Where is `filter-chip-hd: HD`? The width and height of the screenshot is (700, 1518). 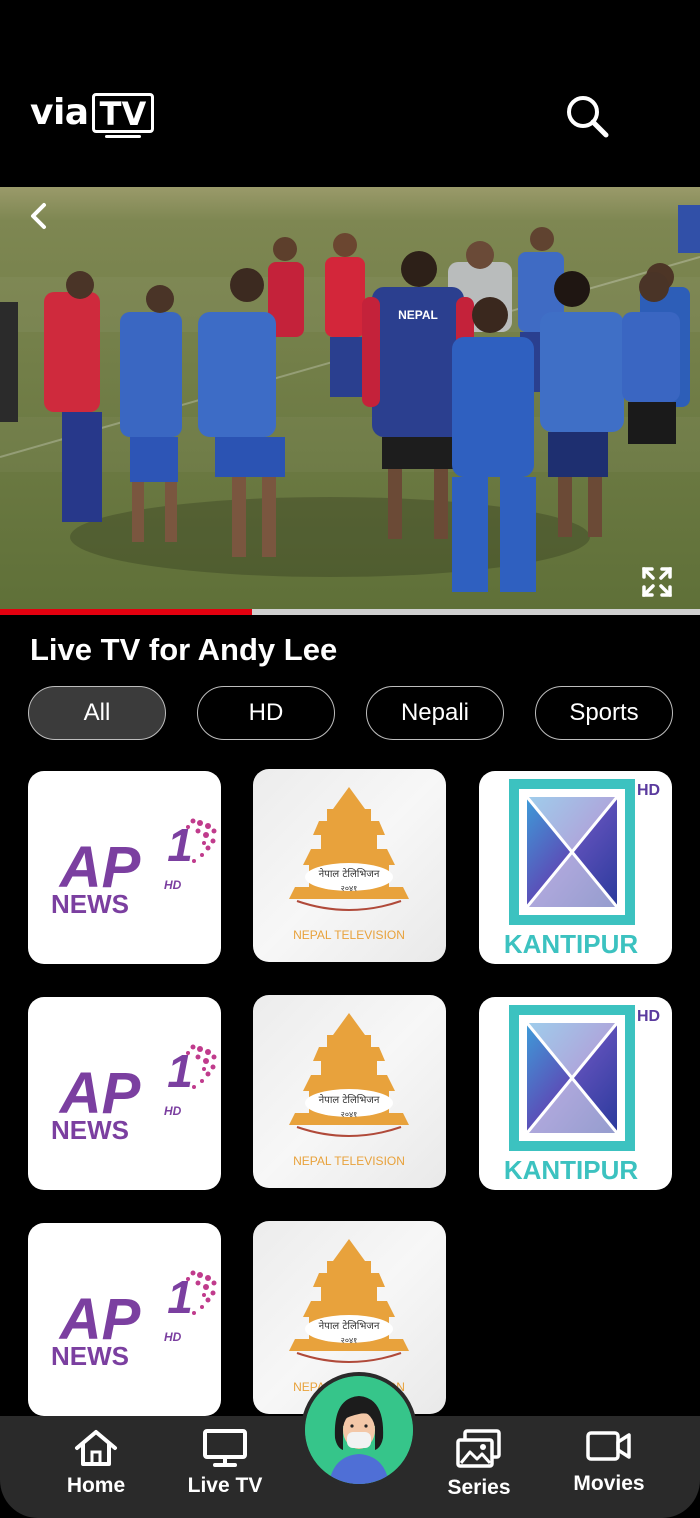 filter-chip-hd: HD is located at coordinates (266, 713).